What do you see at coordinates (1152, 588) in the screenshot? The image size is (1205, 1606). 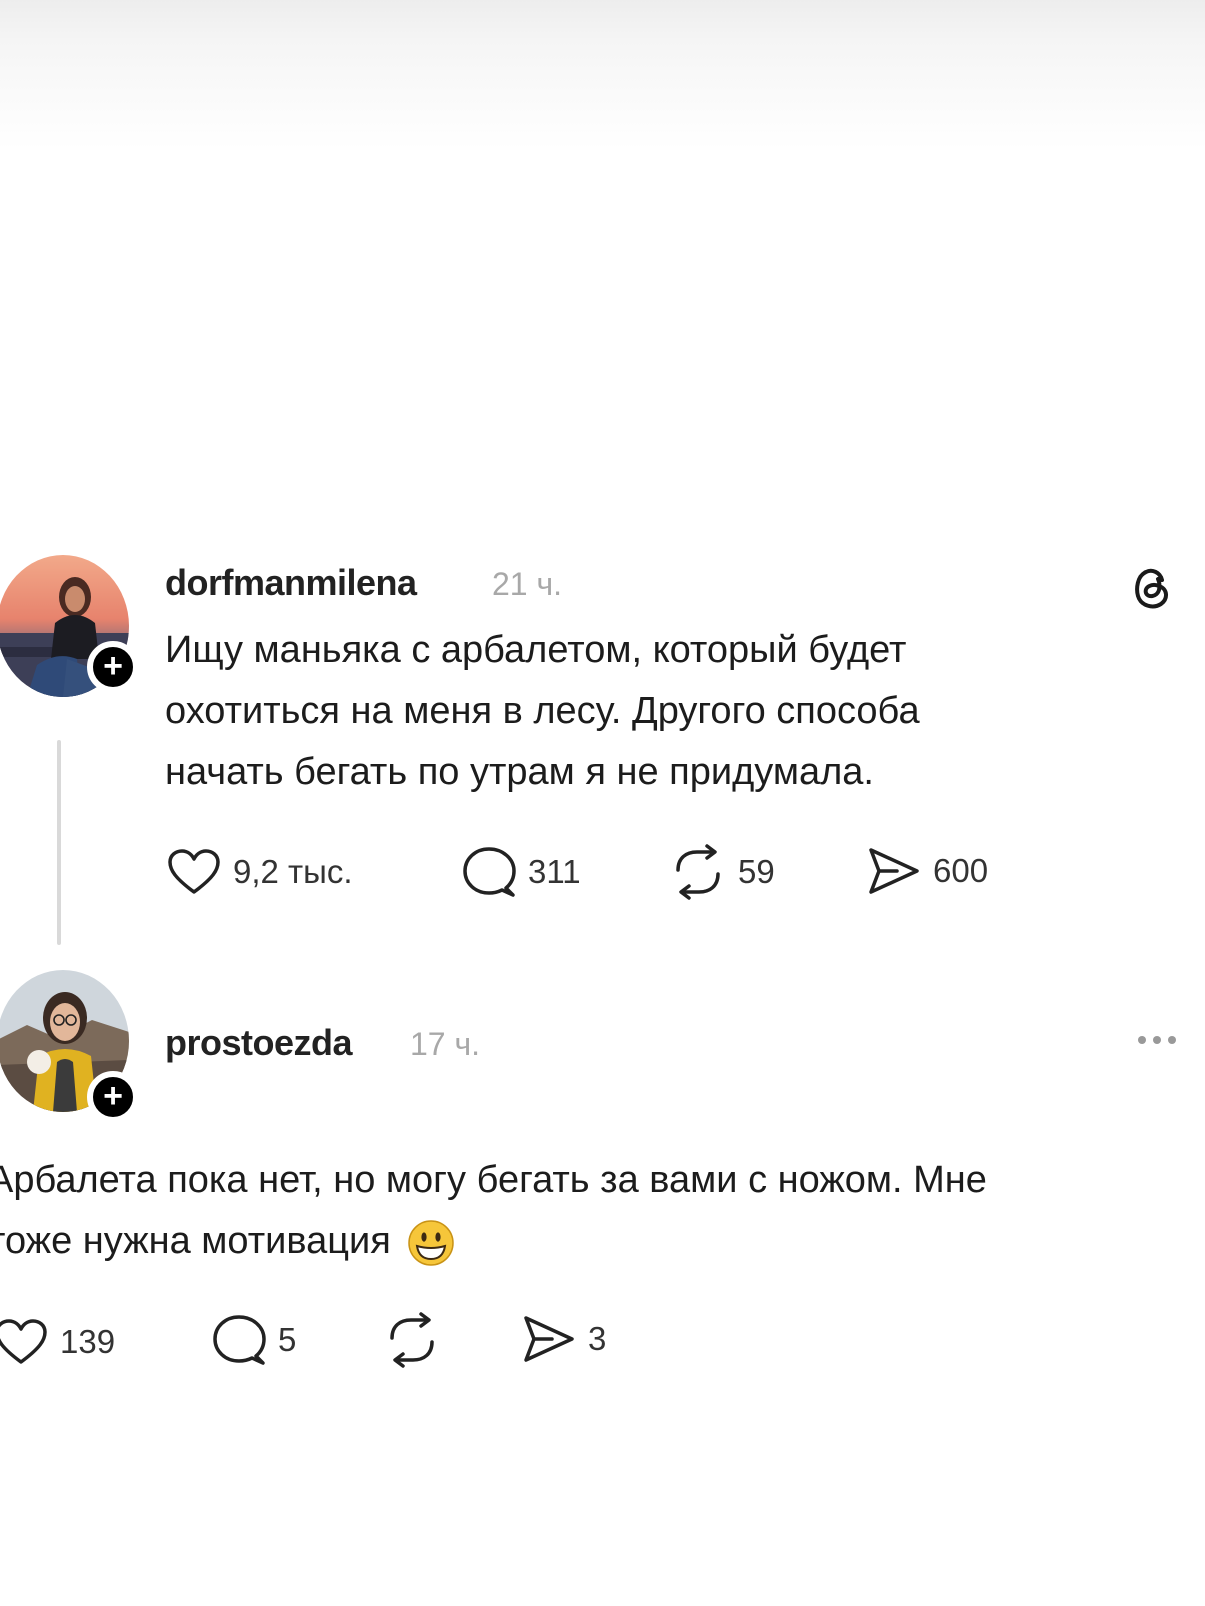 I see `threads-logo-icon` at bounding box center [1152, 588].